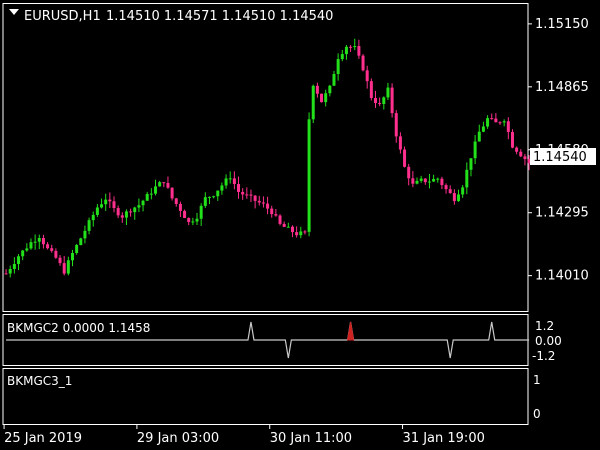 The height and width of the screenshot is (450, 600). I want to click on time-tick-label: 31 Jan 19:00, so click(444, 438).